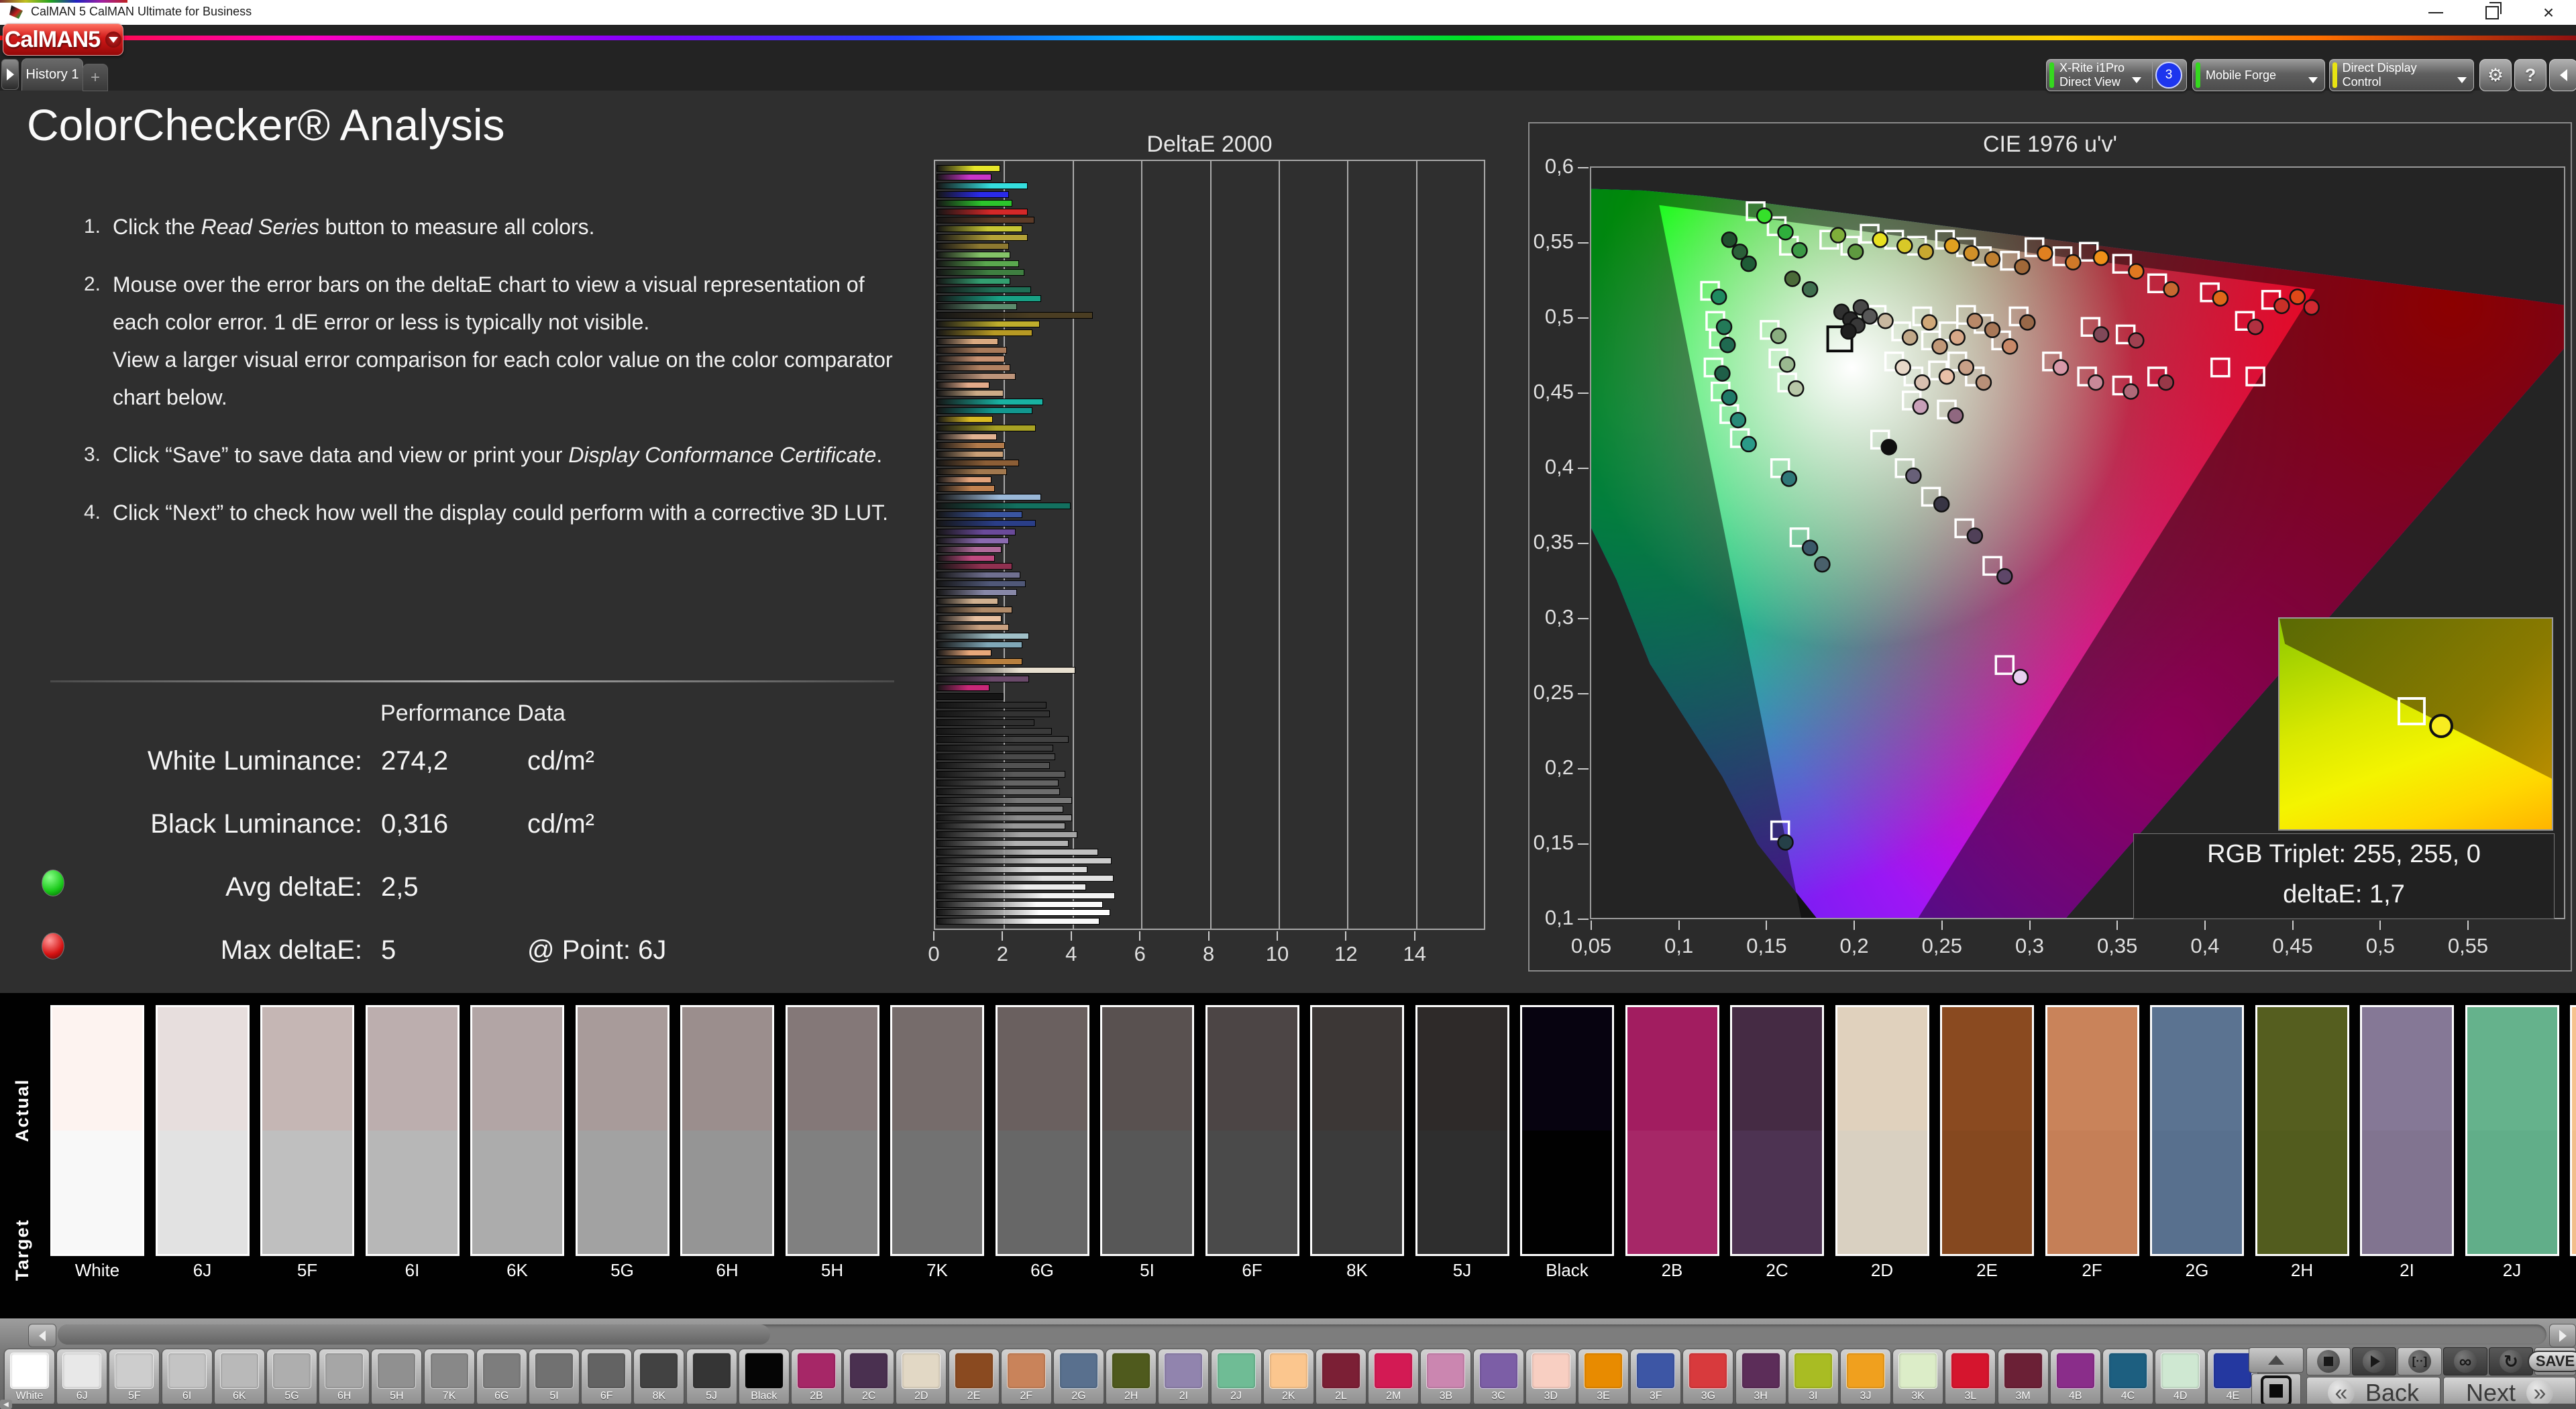  I want to click on comparator-patch-Black, so click(1567, 1130).